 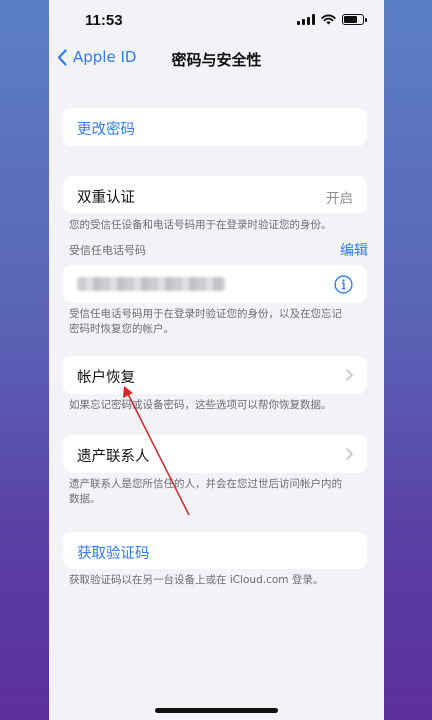 What do you see at coordinates (151, 284) in the screenshot?
I see `trusted-phone-number` at bounding box center [151, 284].